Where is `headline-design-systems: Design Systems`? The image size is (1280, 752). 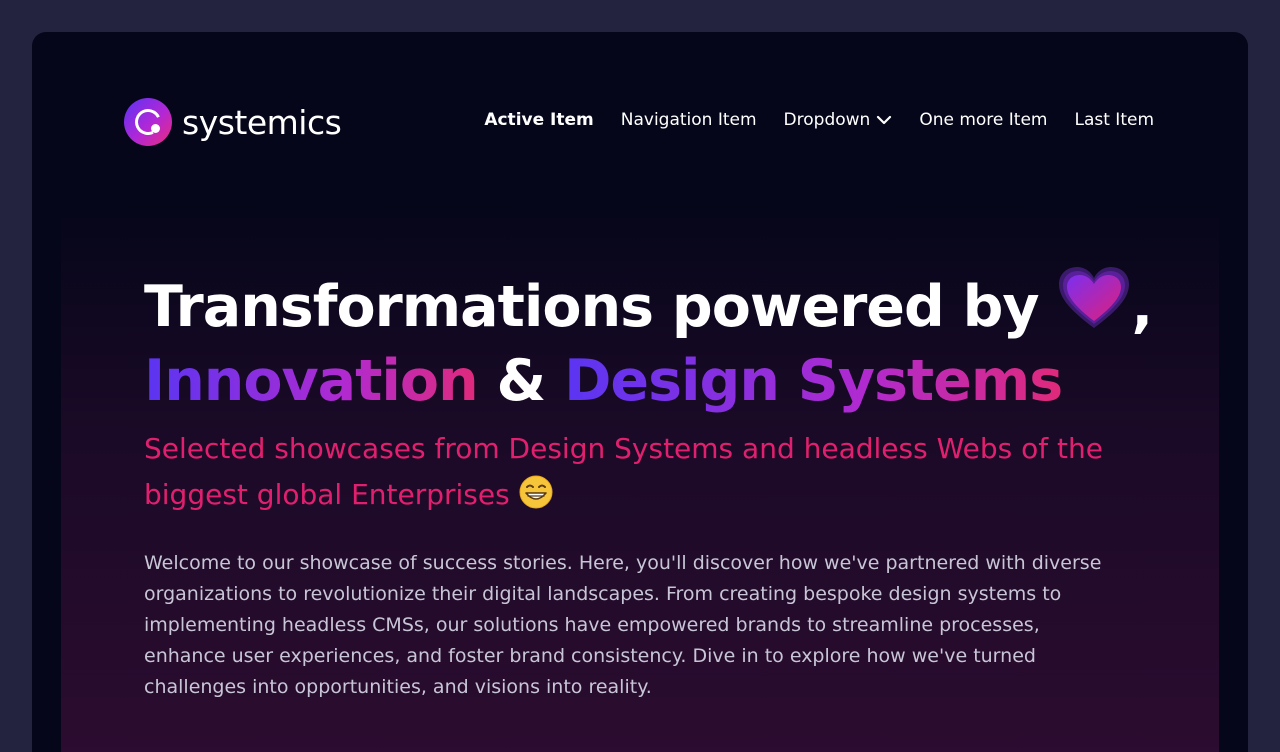 headline-design-systems: Design Systems is located at coordinates (813, 381).